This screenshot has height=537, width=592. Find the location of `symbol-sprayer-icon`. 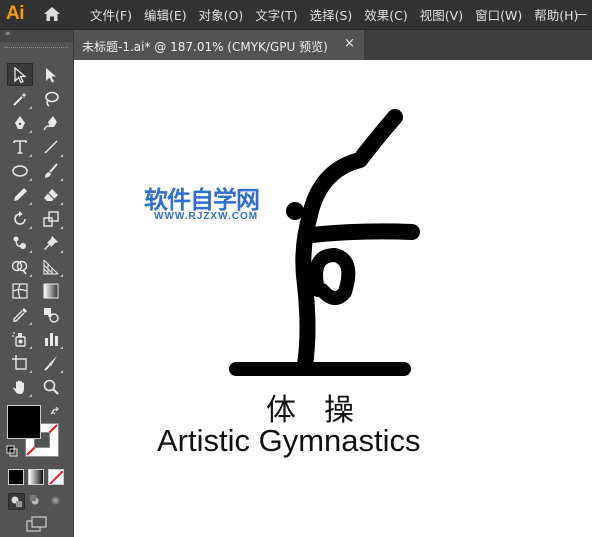

symbol-sprayer-icon is located at coordinates (19, 339).